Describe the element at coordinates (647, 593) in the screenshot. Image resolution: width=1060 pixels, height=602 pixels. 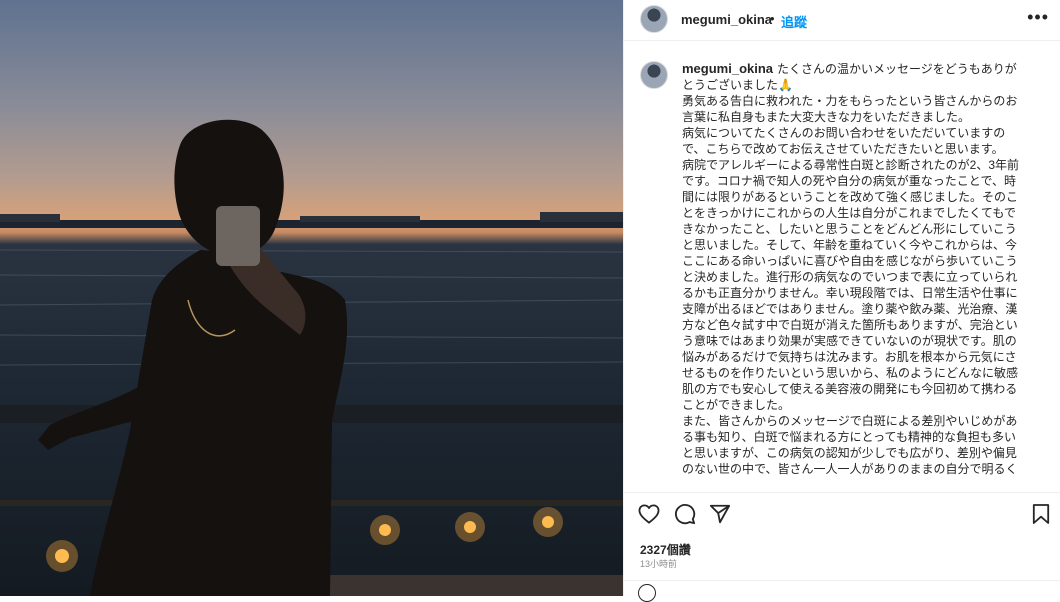
I see `emoji-icon` at that location.